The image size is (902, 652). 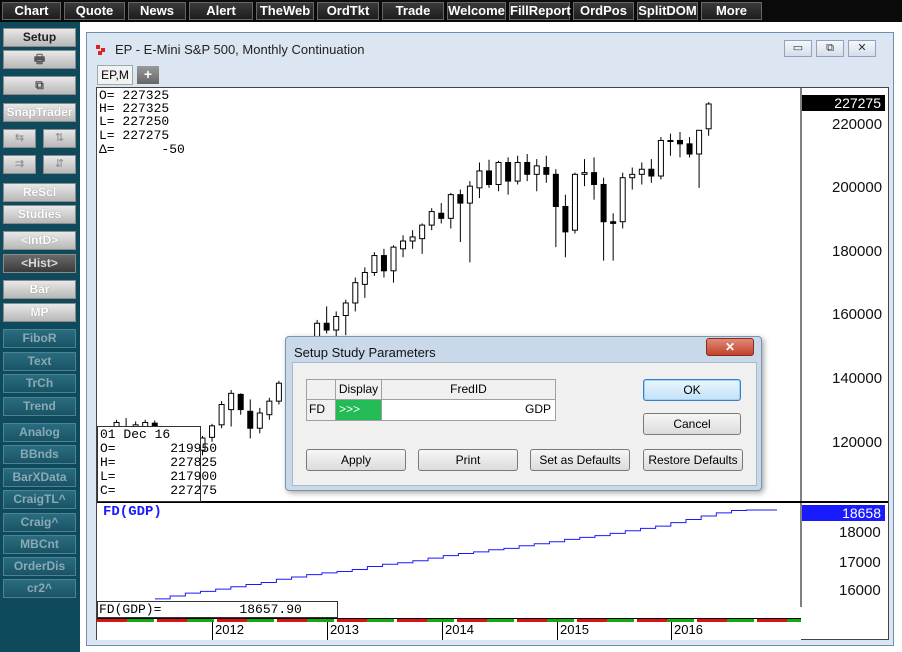 I want to click on compress-icon: ⇉, so click(x=19, y=164).